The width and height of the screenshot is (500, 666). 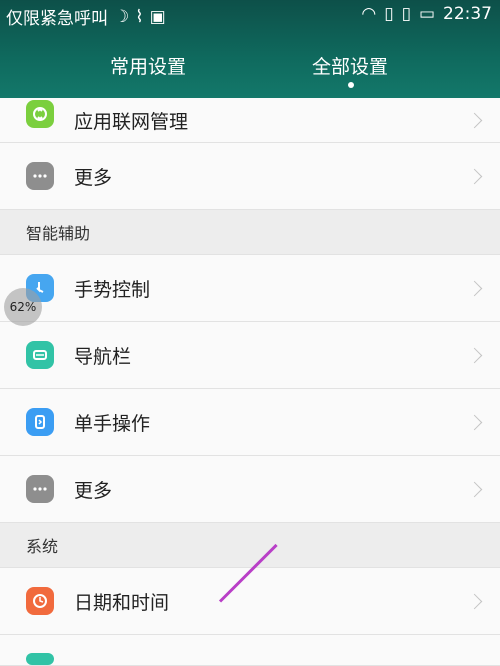 What do you see at coordinates (250, 355) in the screenshot?
I see `list-row-navigation-bar: 导航栏` at bounding box center [250, 355].